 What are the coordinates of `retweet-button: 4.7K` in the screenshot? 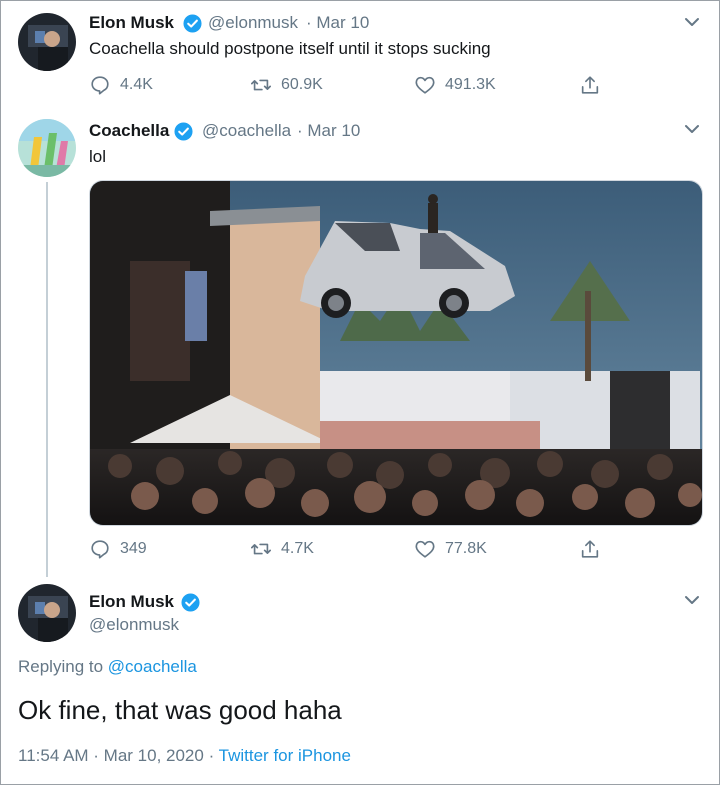 It's located at (282, 549).